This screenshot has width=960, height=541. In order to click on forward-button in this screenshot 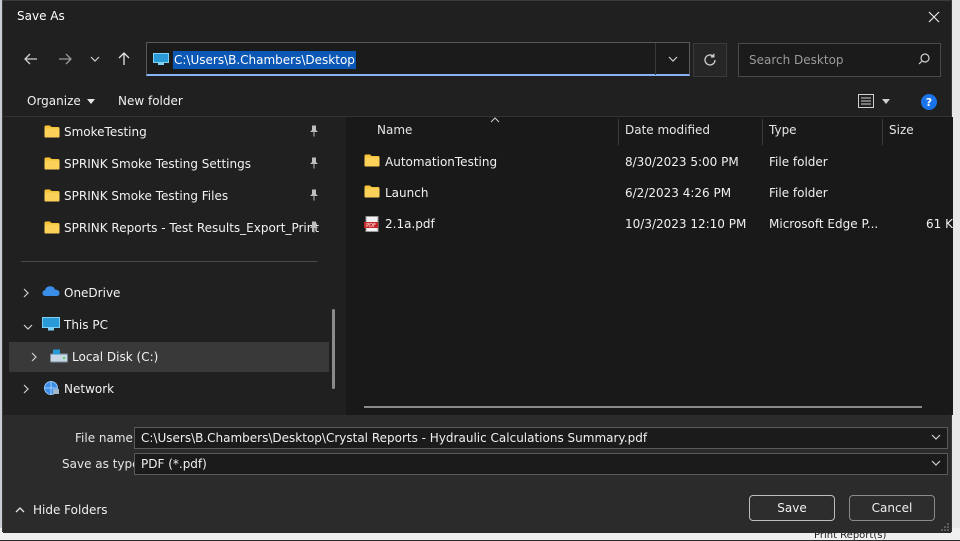, I will do `click(65, 59)`.